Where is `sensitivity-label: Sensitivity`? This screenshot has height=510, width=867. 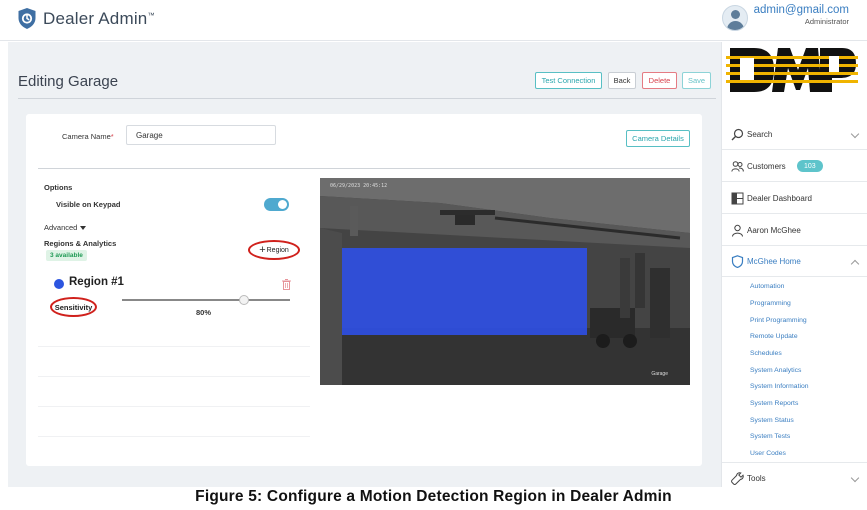
sensitivity-label: Sensitivity is located at coordinates (73, 307).